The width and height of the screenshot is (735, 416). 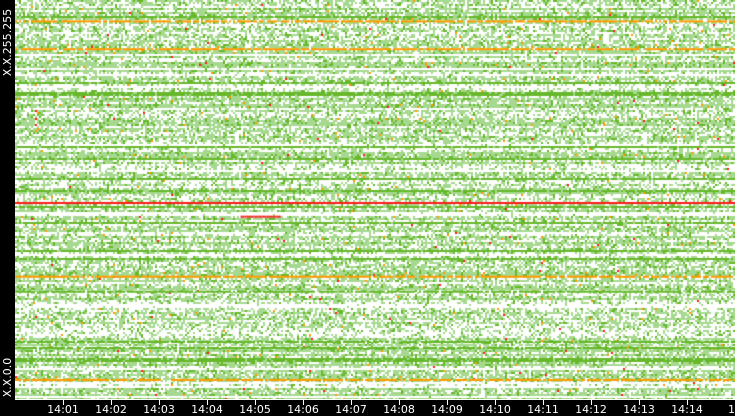 What do you see at coordinates (7, 377) in the screenshot?
I see `y-label-bottom: X.X.0.0` at bounding box center [7, 377].